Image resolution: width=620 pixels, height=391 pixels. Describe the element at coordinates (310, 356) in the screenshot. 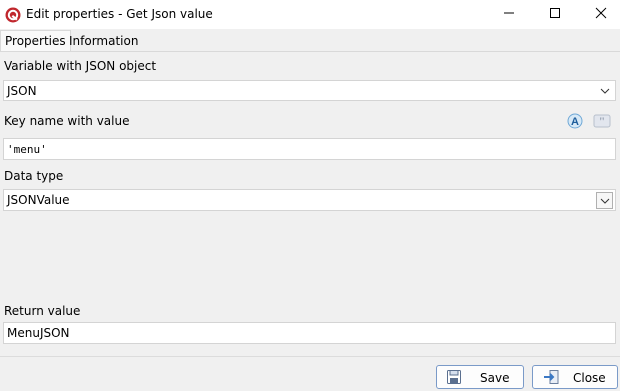

I see `footer-divider` at that location.